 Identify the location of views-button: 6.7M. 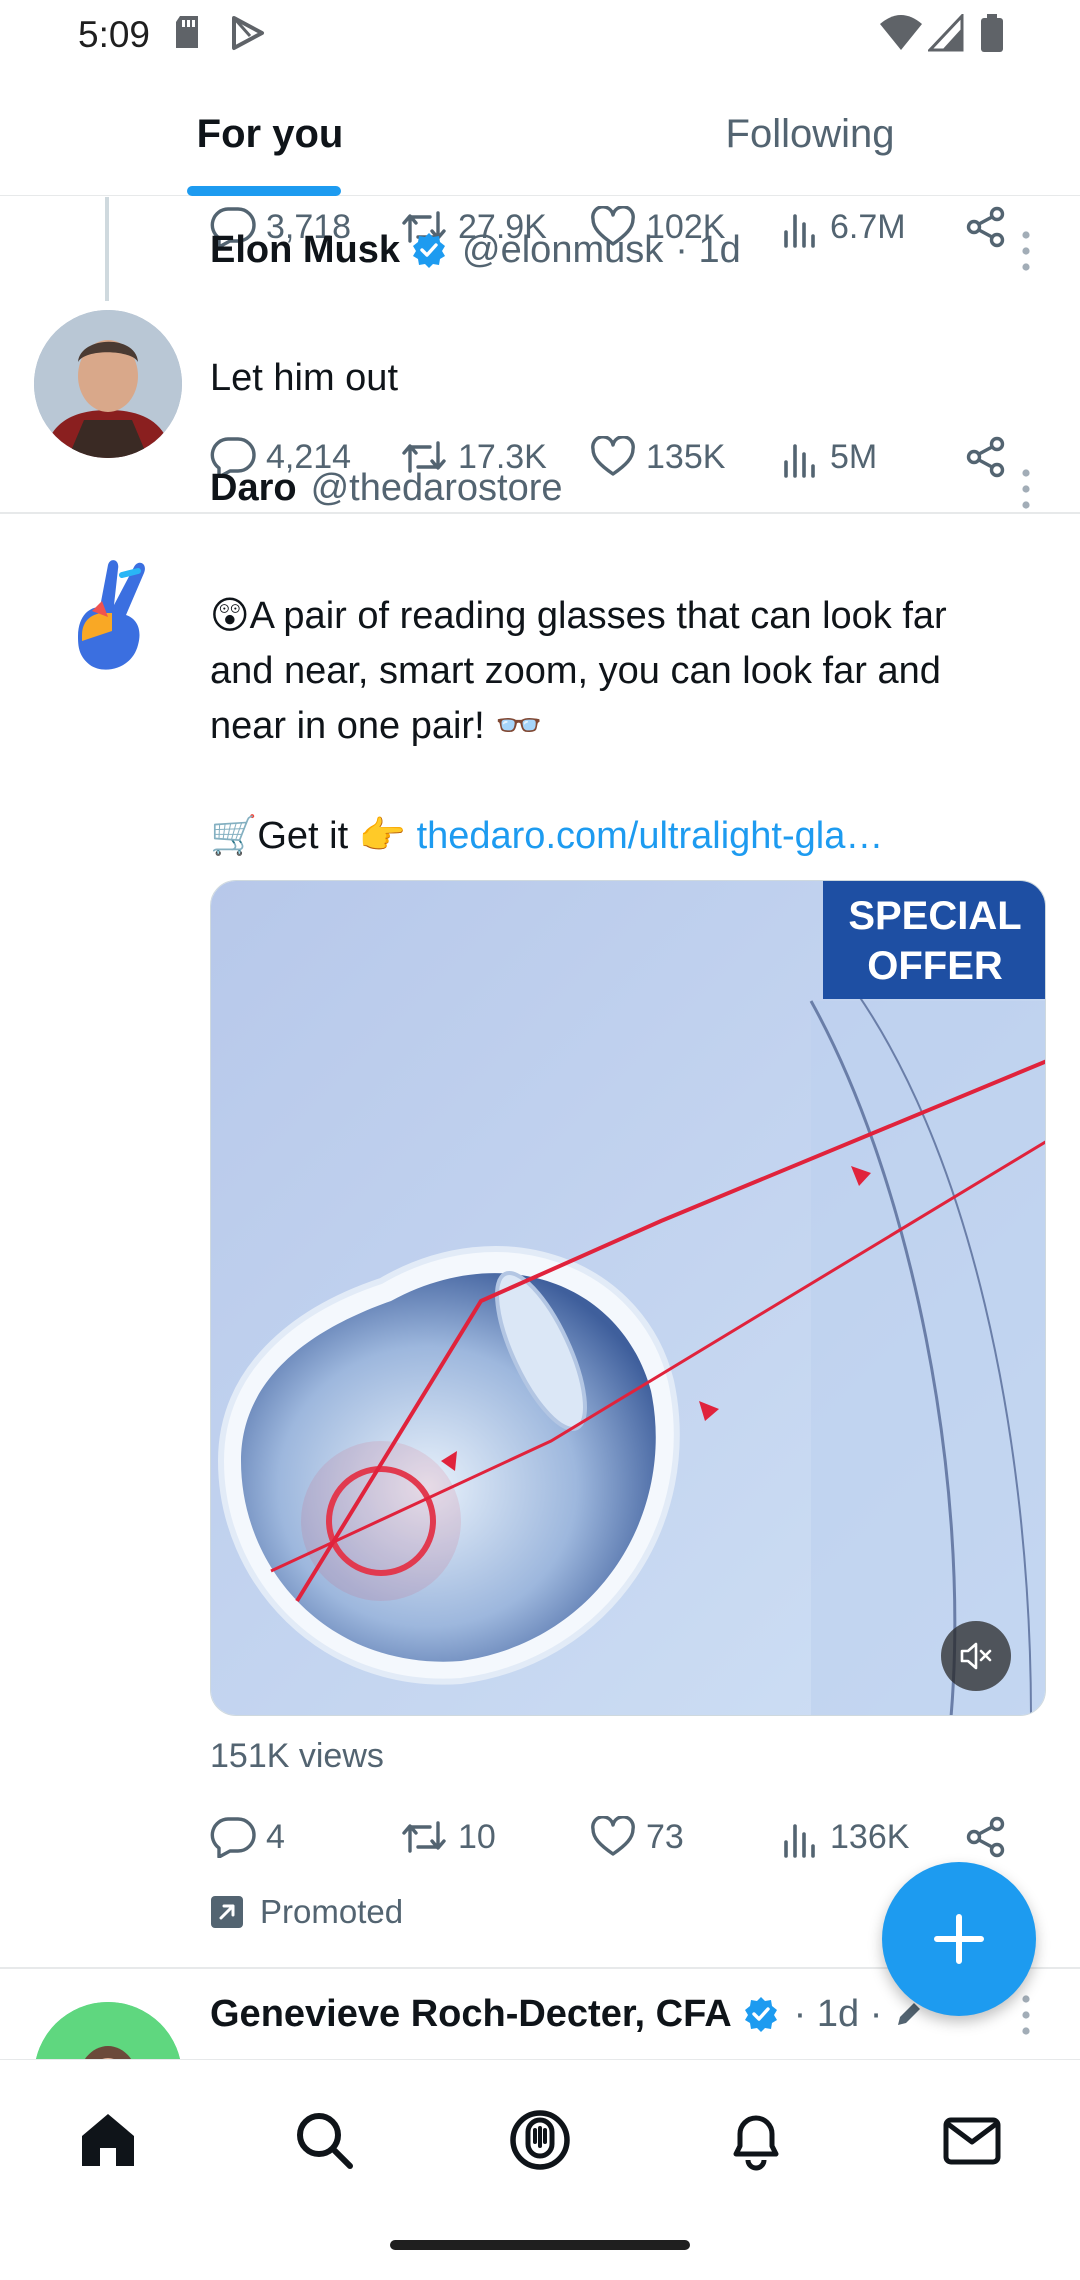
(843, 227).